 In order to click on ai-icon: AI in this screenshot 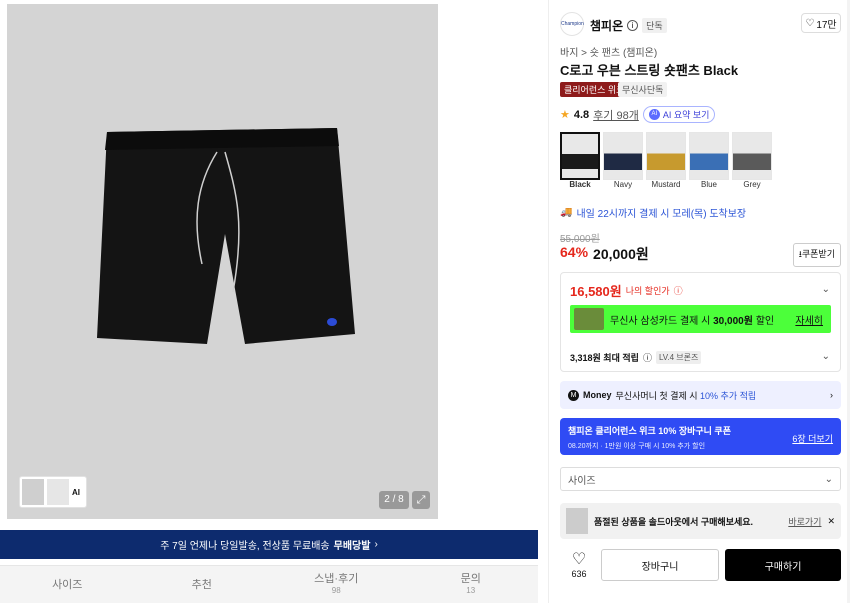, I will do `click(654, 114)`.